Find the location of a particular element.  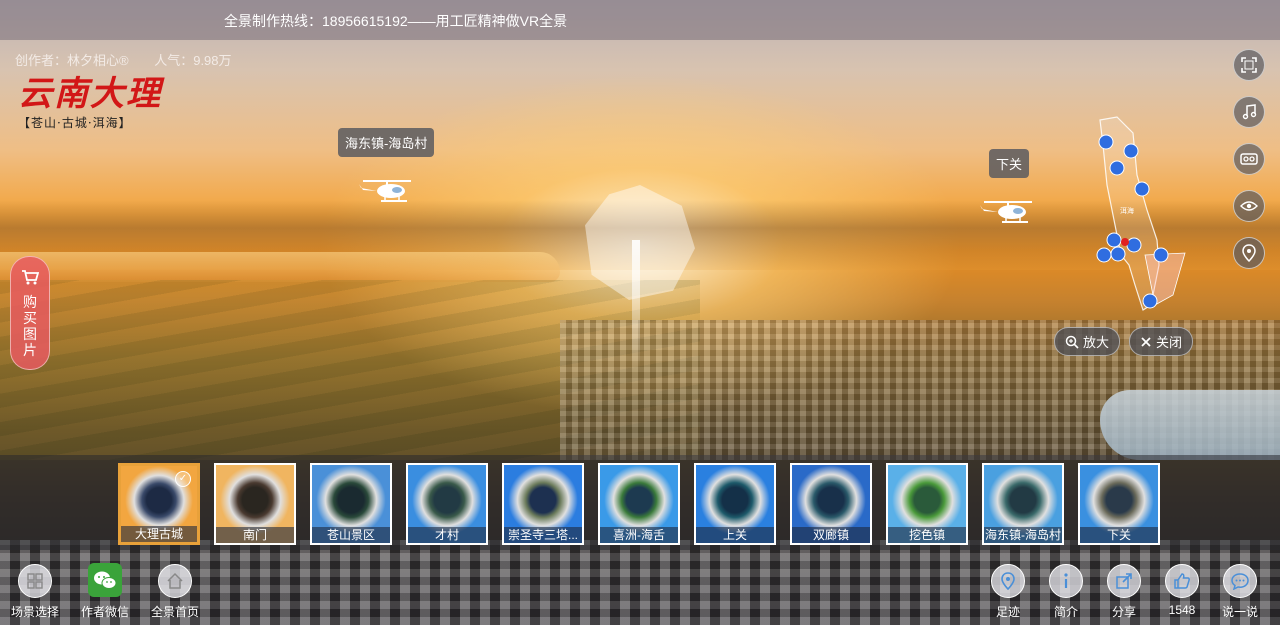

buy-picture-button: 购买图片 is located at coordinates (30, 313).